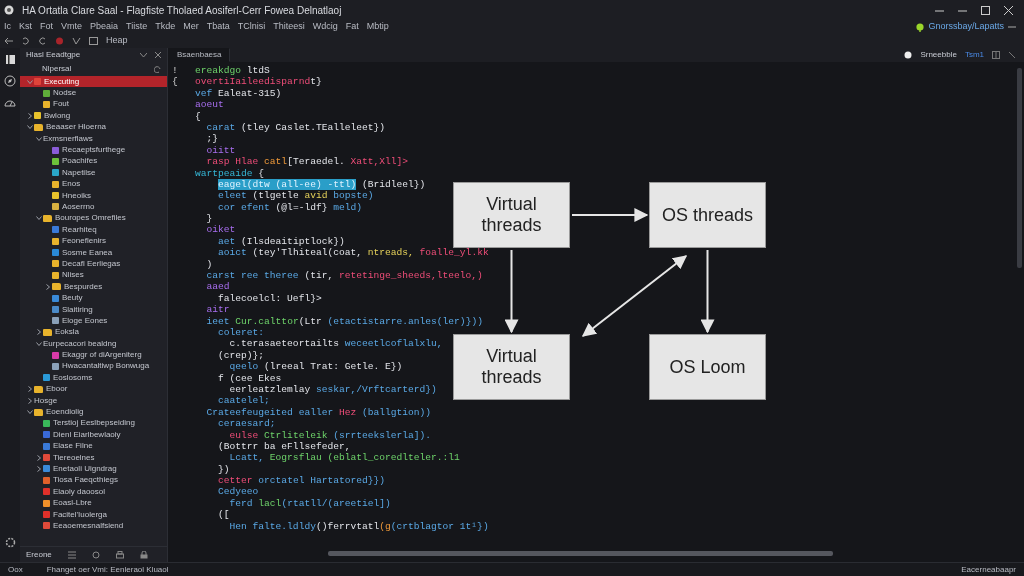 Image resolution: width=1024 pixels, height=576 pixels. What do you see at coordinates (93, 457) in the screenshot?
I see `tree-item: Tiereoelnes` at bounding box center [93, 457].